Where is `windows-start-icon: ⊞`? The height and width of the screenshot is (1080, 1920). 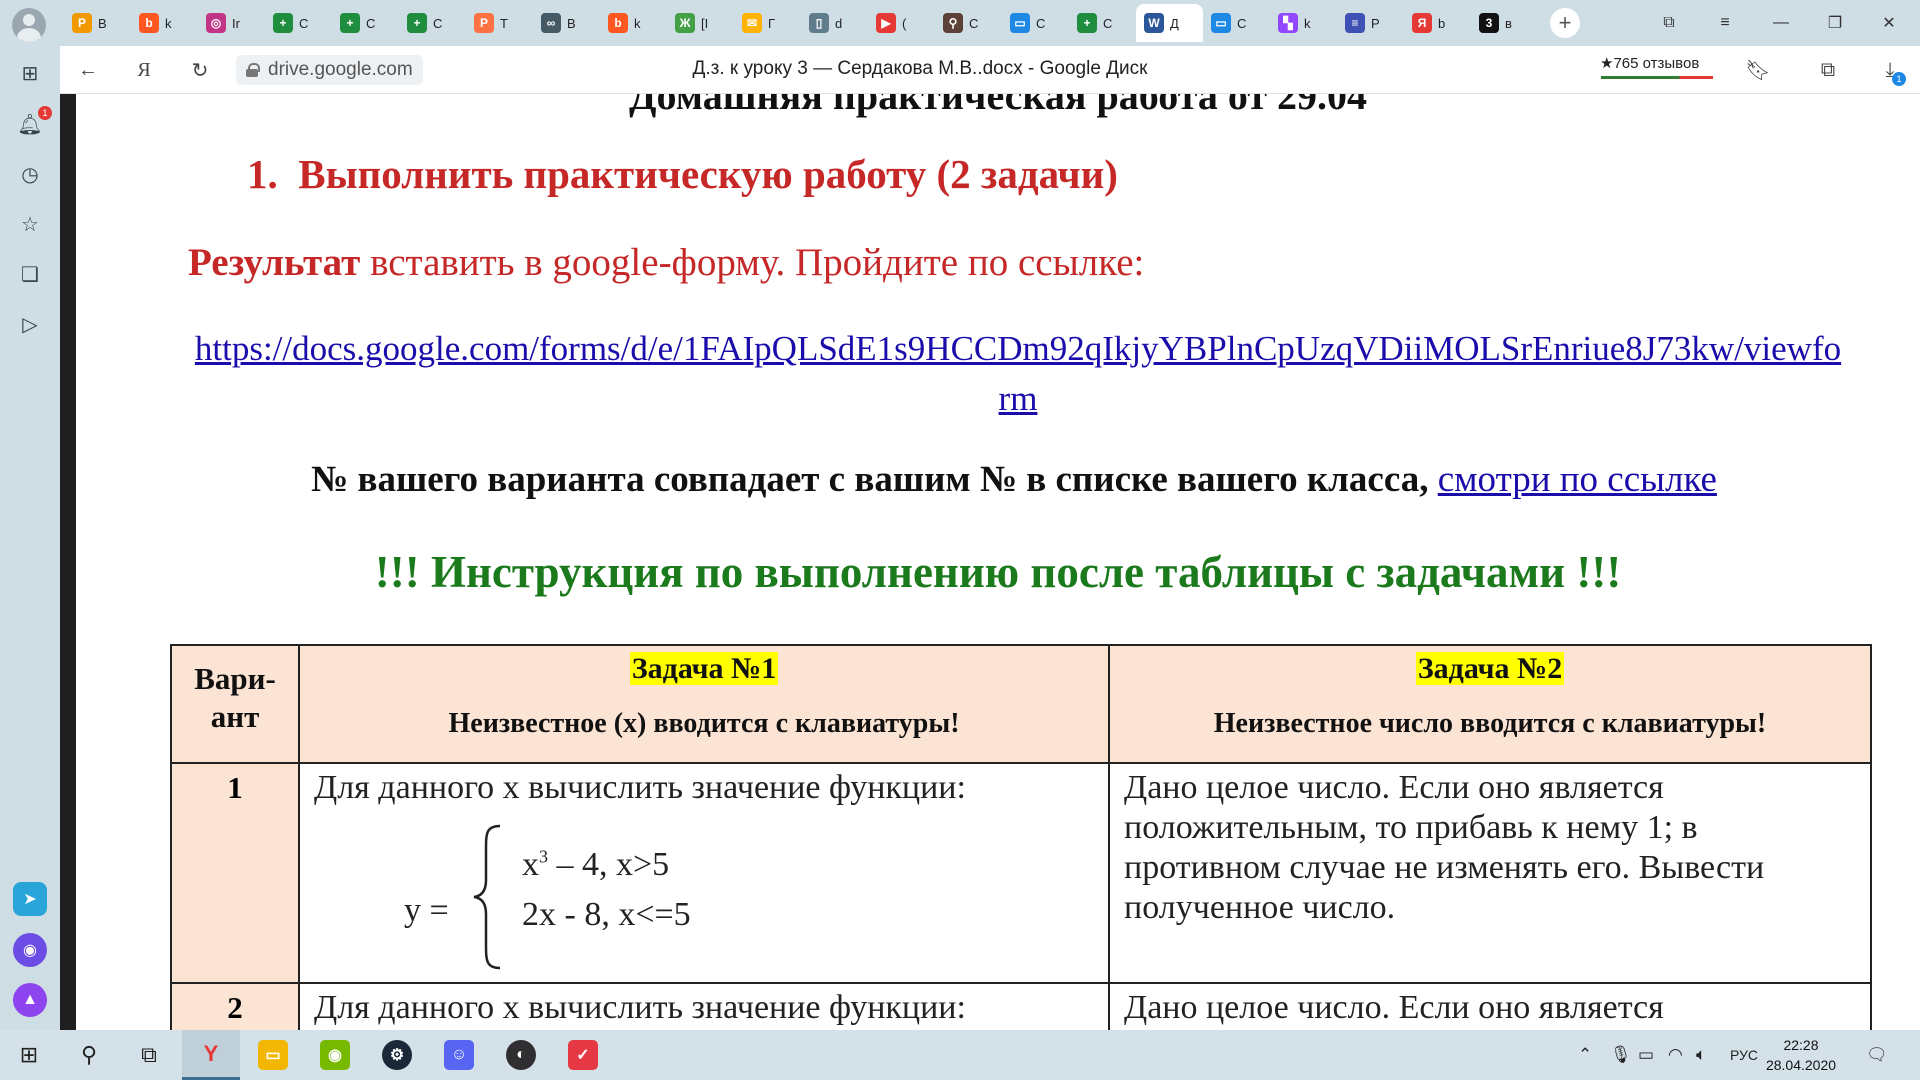
windows-start-icon: ⊞ is located at coordinates (29, 1055).